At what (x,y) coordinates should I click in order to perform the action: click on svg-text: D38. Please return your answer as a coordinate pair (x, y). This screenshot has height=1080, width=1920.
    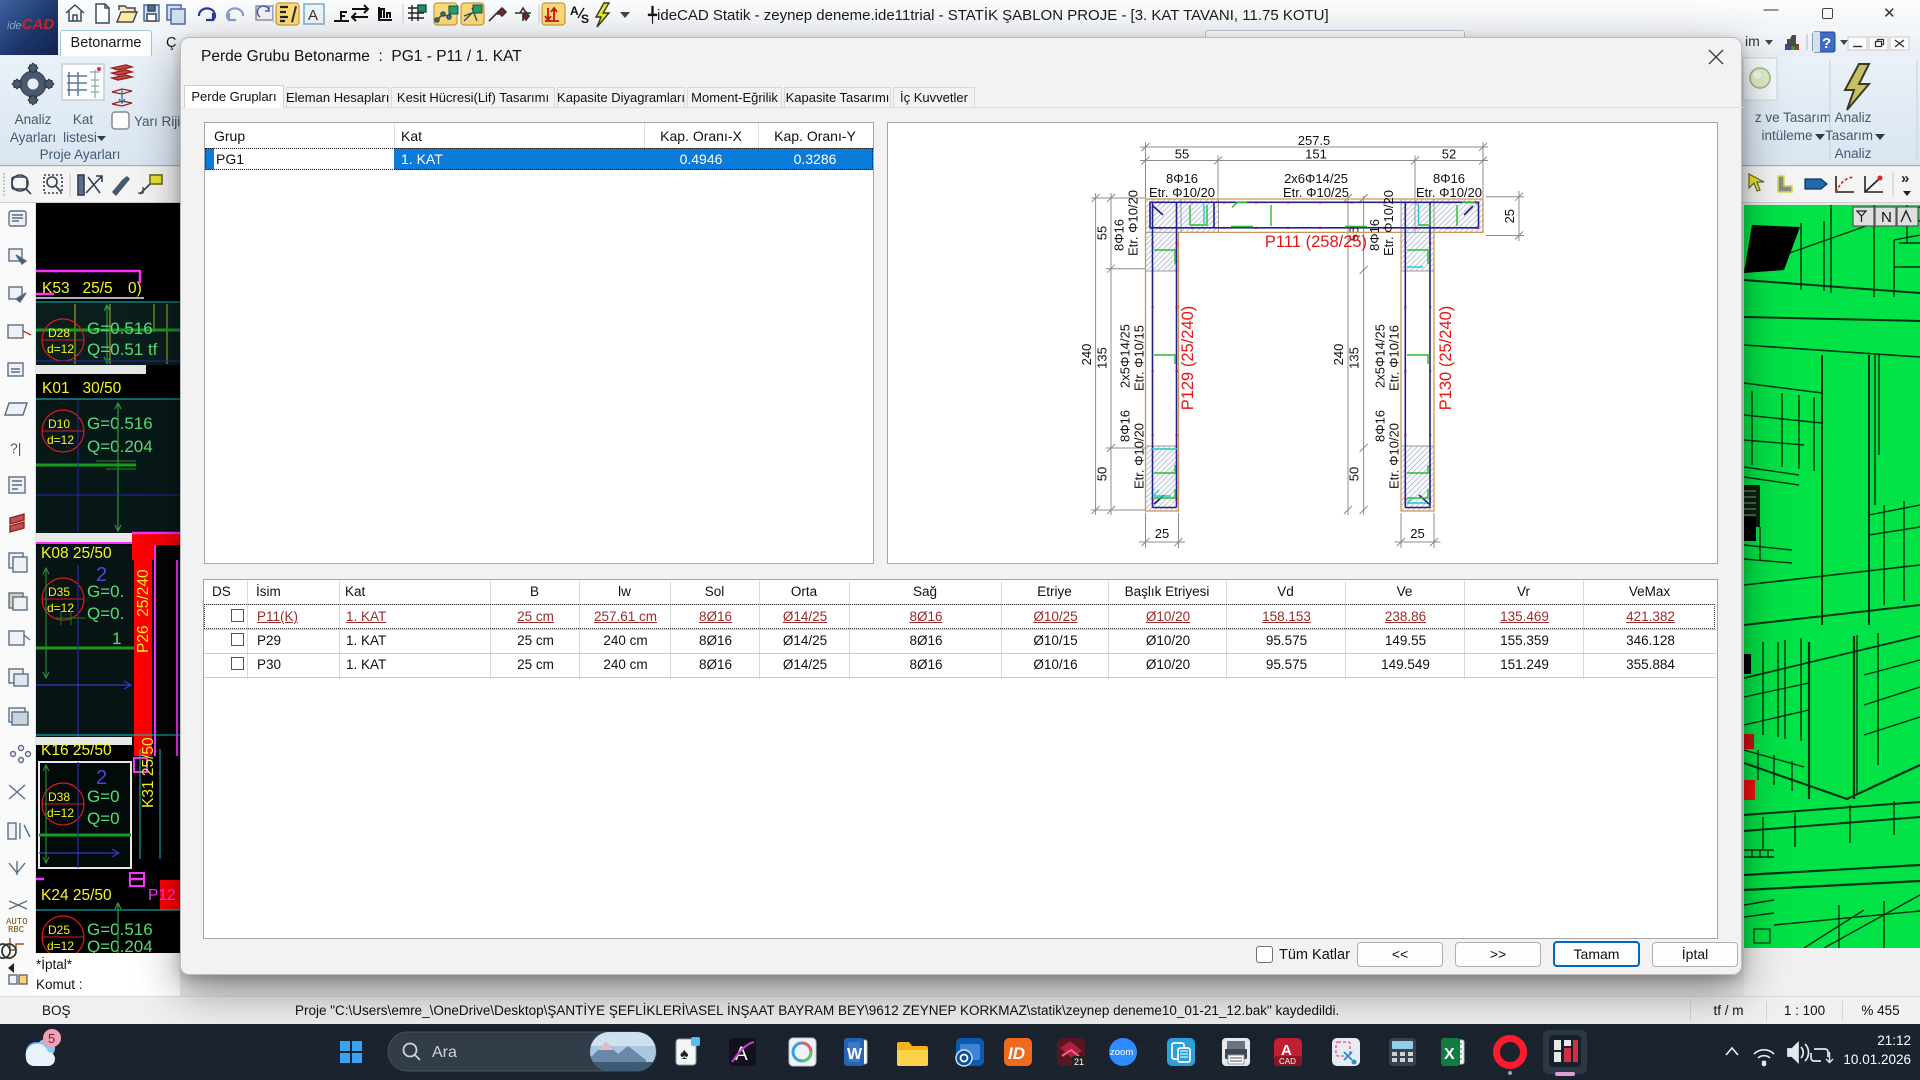
    Looking at the image, I should click on (59, 797).